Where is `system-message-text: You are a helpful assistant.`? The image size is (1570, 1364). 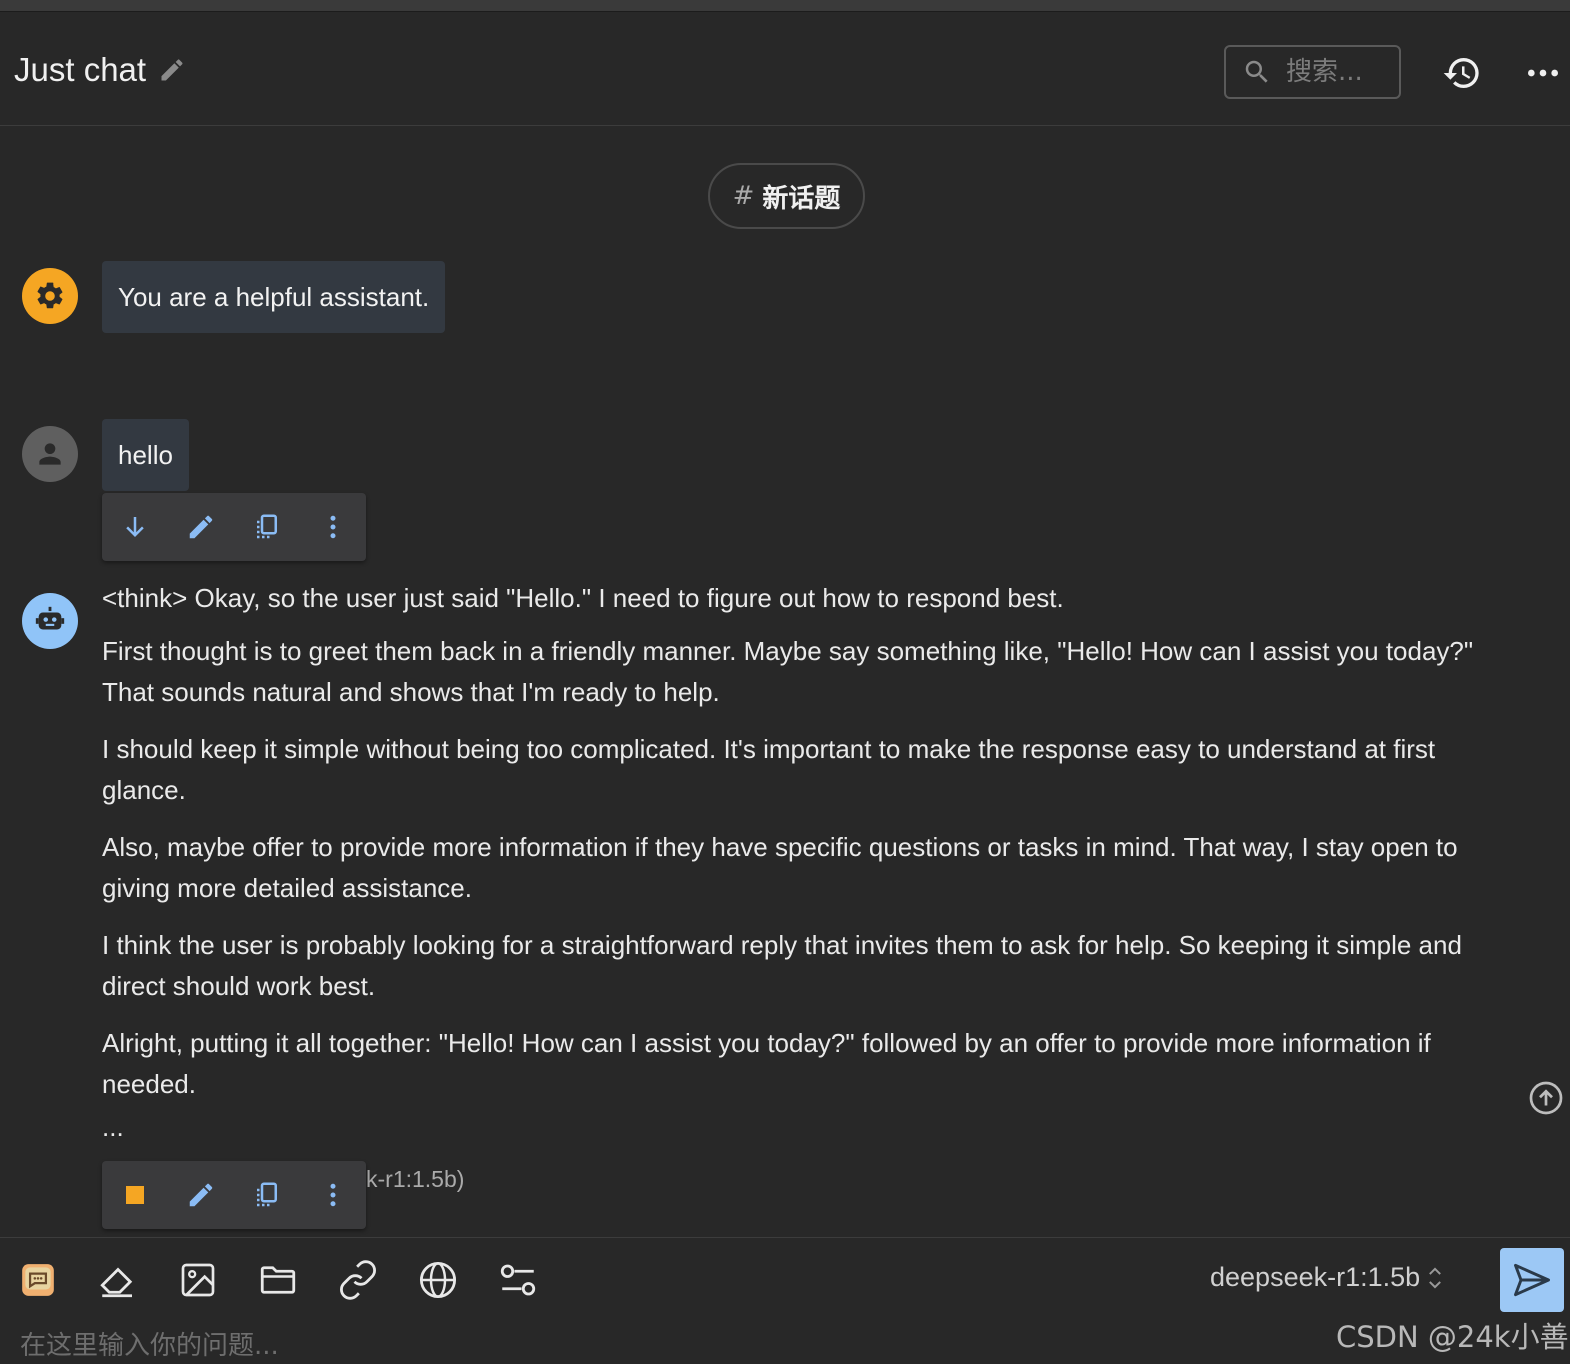 system-message-text: You are a helpful assistant. is located at coordinates (274, 296).